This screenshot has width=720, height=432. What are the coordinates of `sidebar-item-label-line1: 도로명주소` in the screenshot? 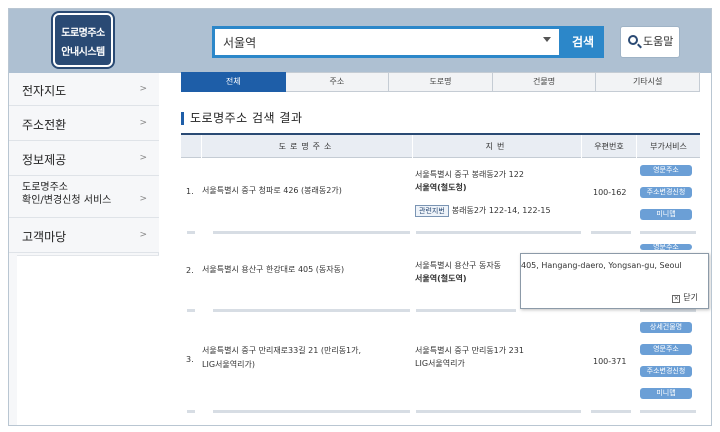 It's located at (45, 187).